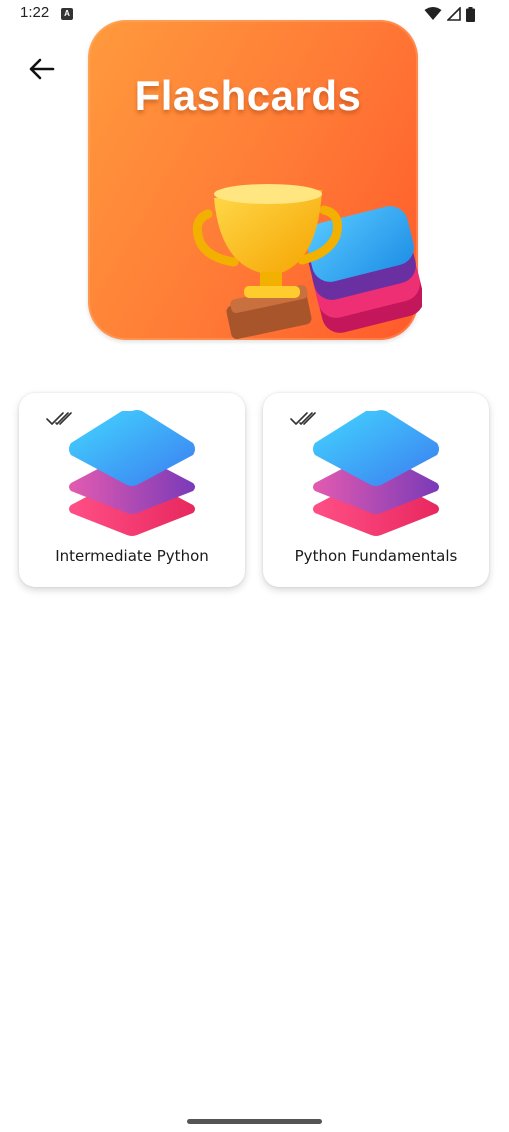 The height and width of the screenshot is (1132, 509). What do you see at coordinates (248, 95) in the screenshot?
I see `hero-title: Flashcards` at bounding box center [248, 95].